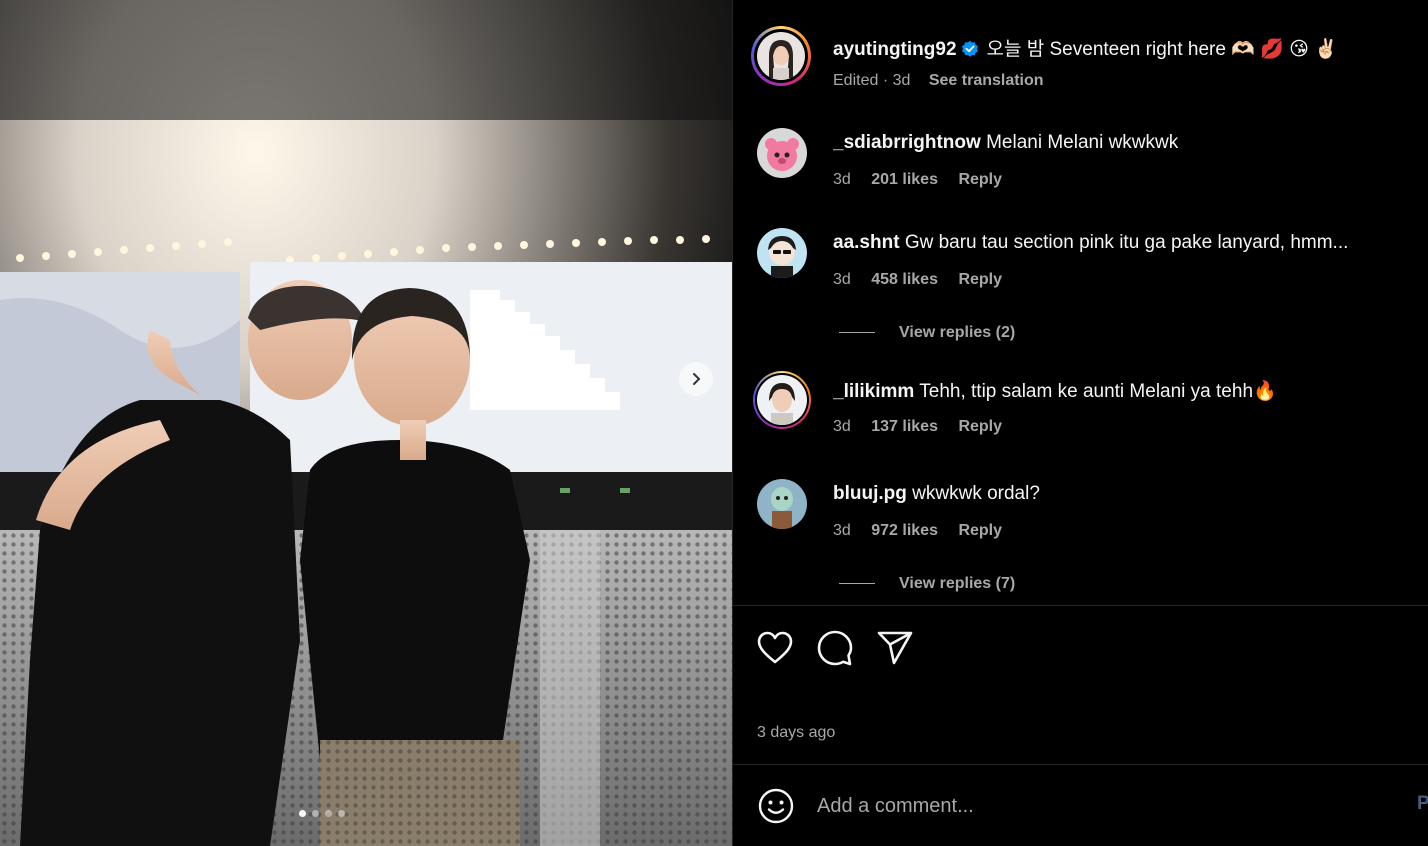 The width and height of the screenshot is (1428, 846). Describe the element at coordinates (1162, 49) in the screenshot. I see `caption-body: 오늘 밤 Seventeen right here 🫶🏻 💋 😘 ✌🏻` at that location.